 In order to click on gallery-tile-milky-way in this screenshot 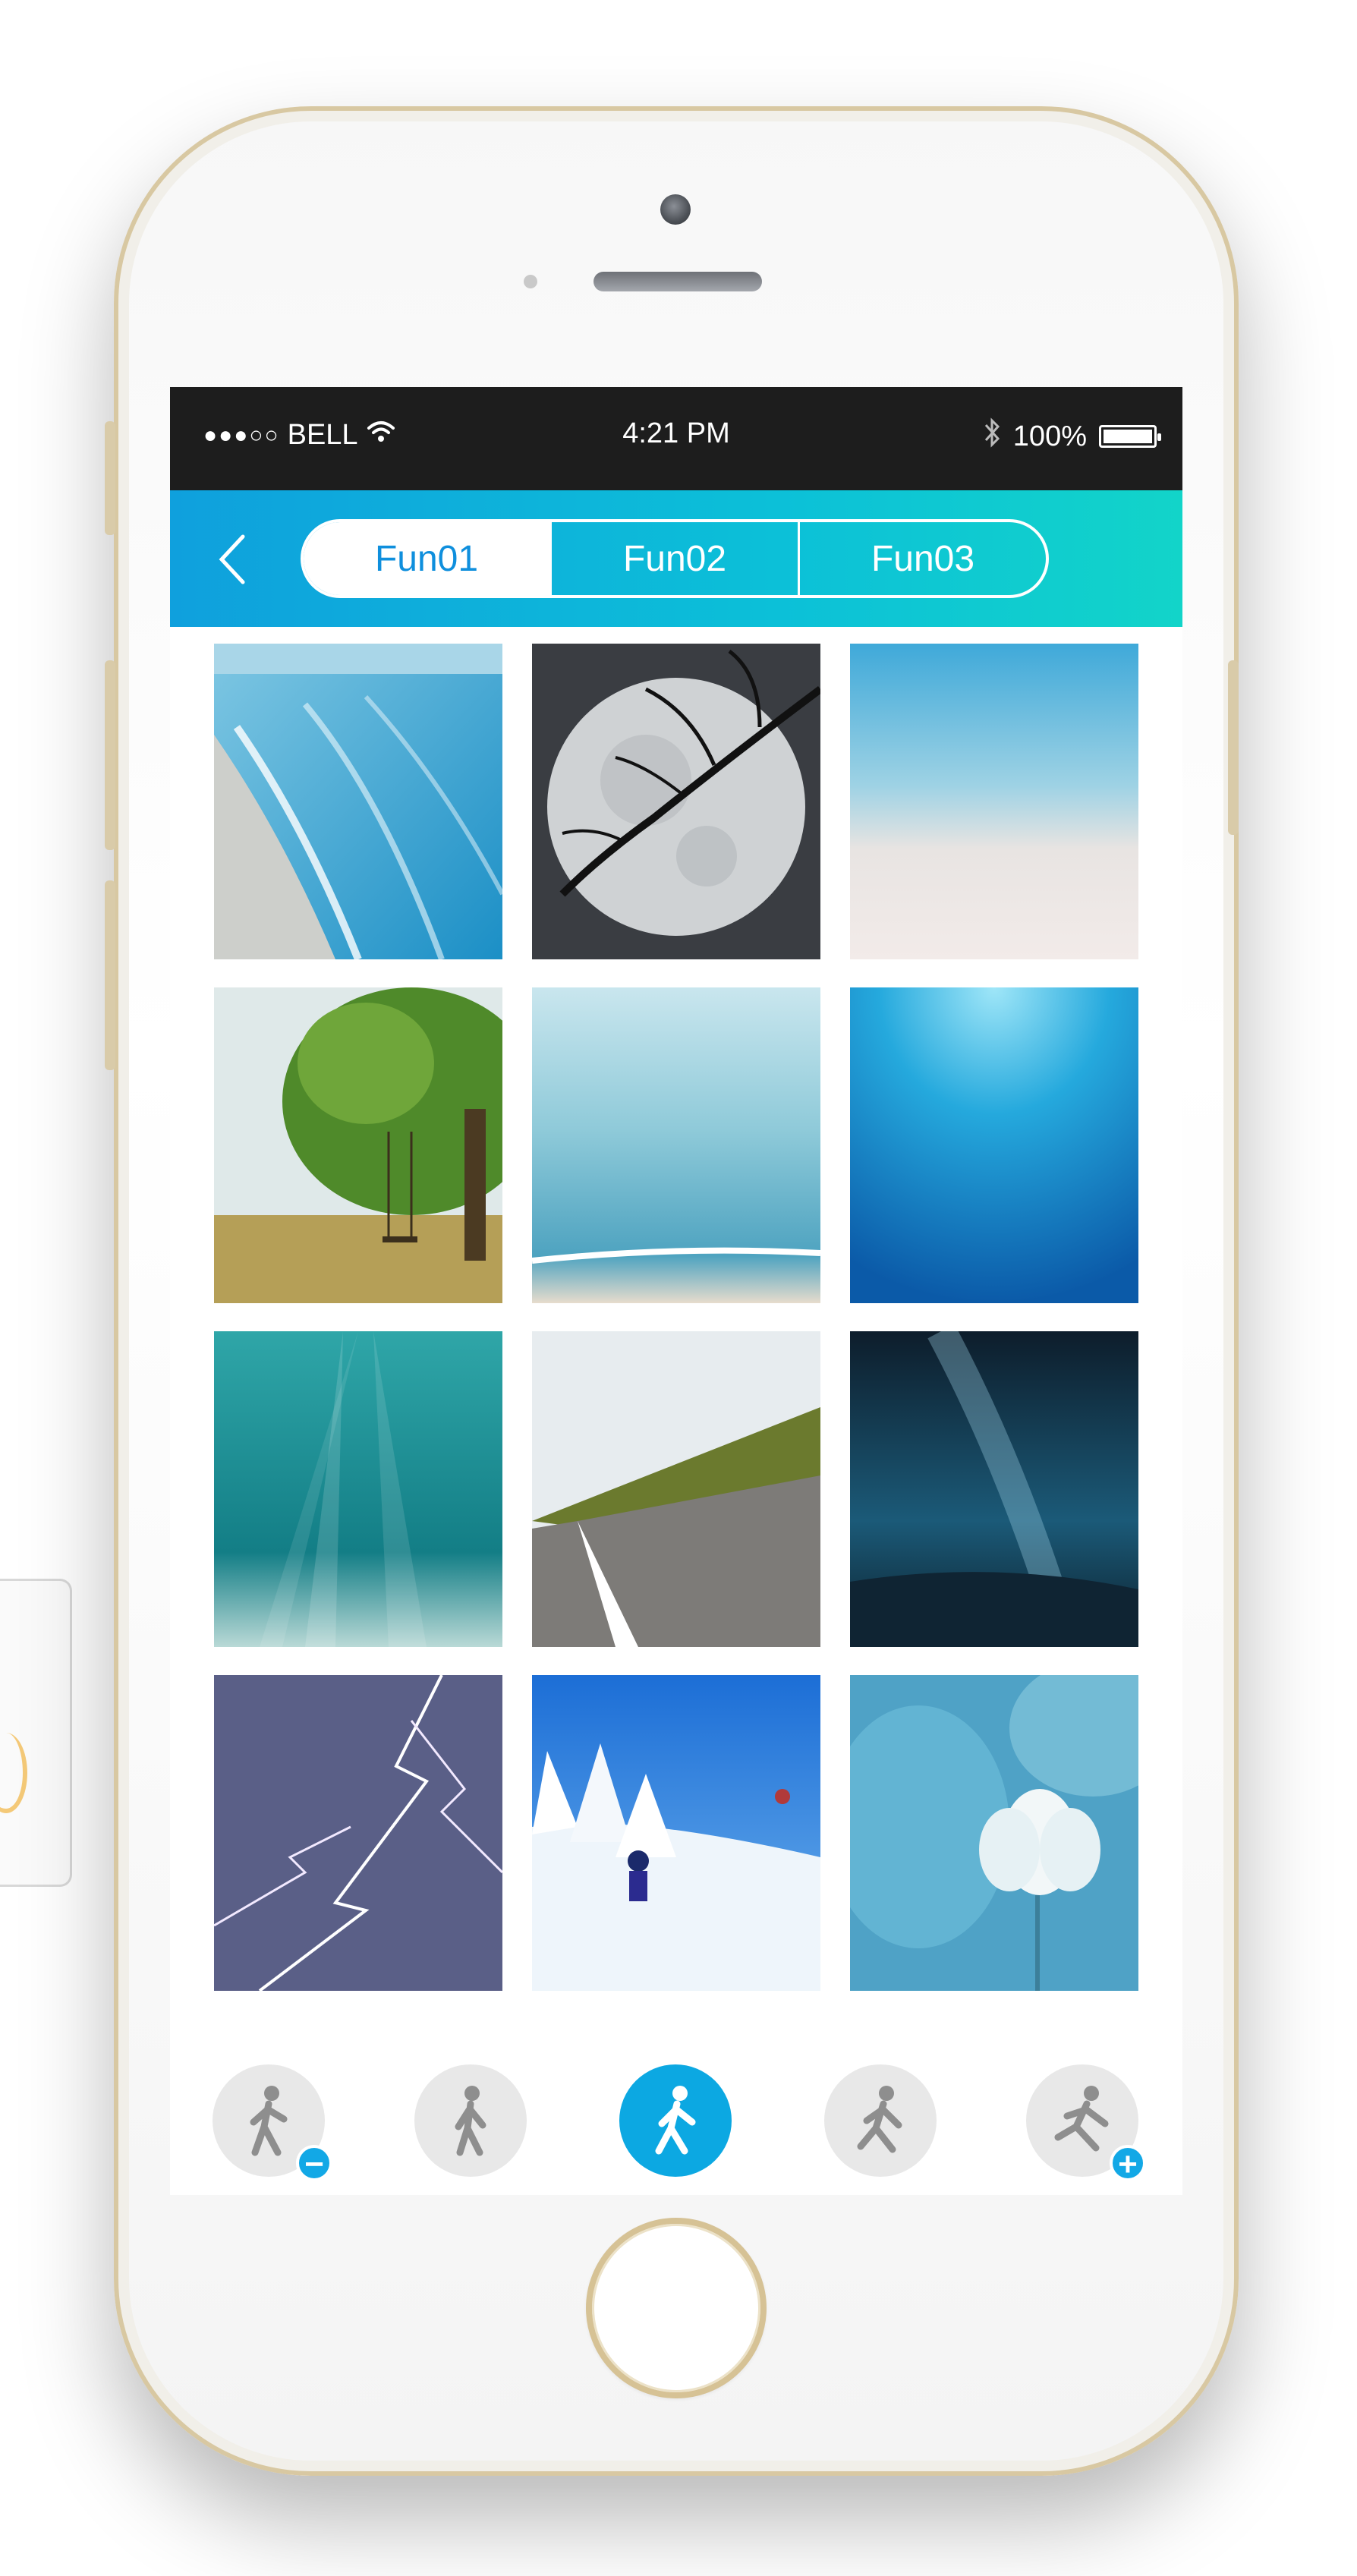, I will do `click(994, 1489)`.